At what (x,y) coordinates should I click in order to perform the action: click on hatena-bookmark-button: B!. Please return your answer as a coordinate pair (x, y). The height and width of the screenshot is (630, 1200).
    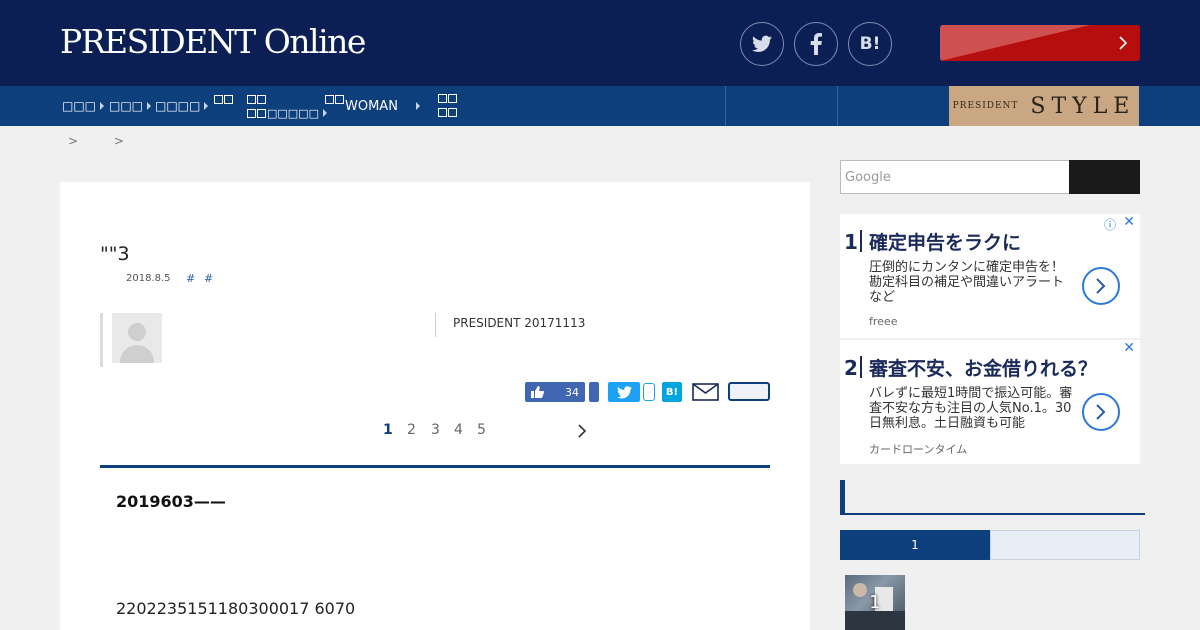
    Looking at the image, I should click on (870, 44).